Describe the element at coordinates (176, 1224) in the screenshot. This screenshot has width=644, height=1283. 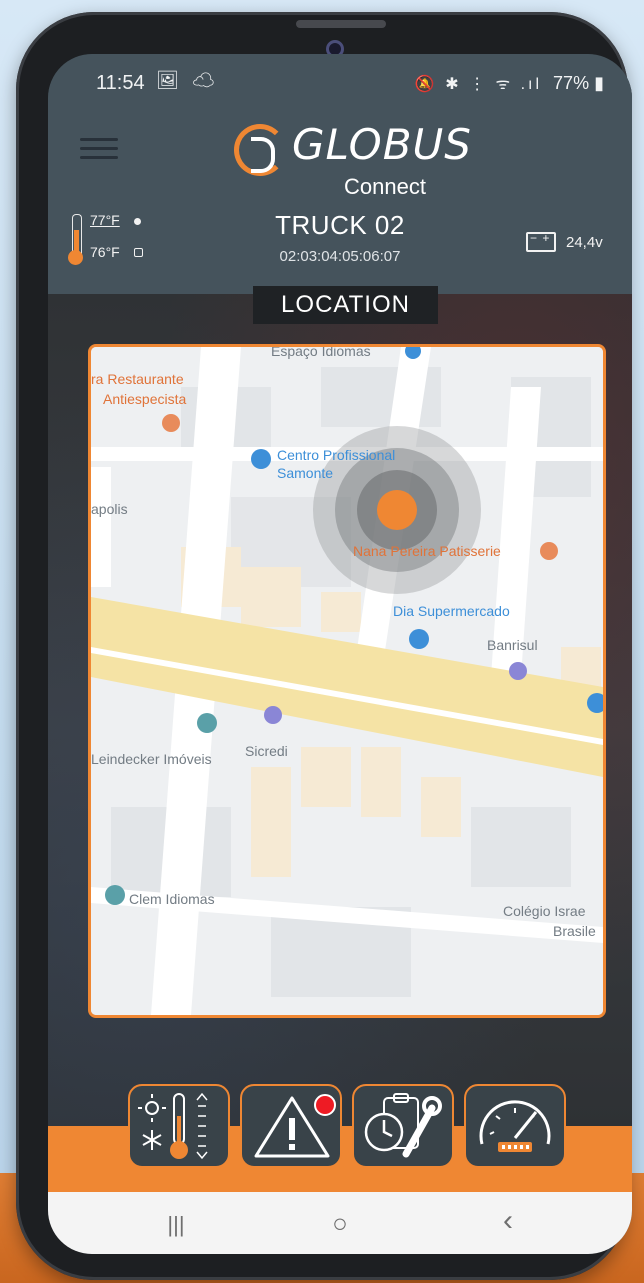
I see `recents-button: |||` at that location.